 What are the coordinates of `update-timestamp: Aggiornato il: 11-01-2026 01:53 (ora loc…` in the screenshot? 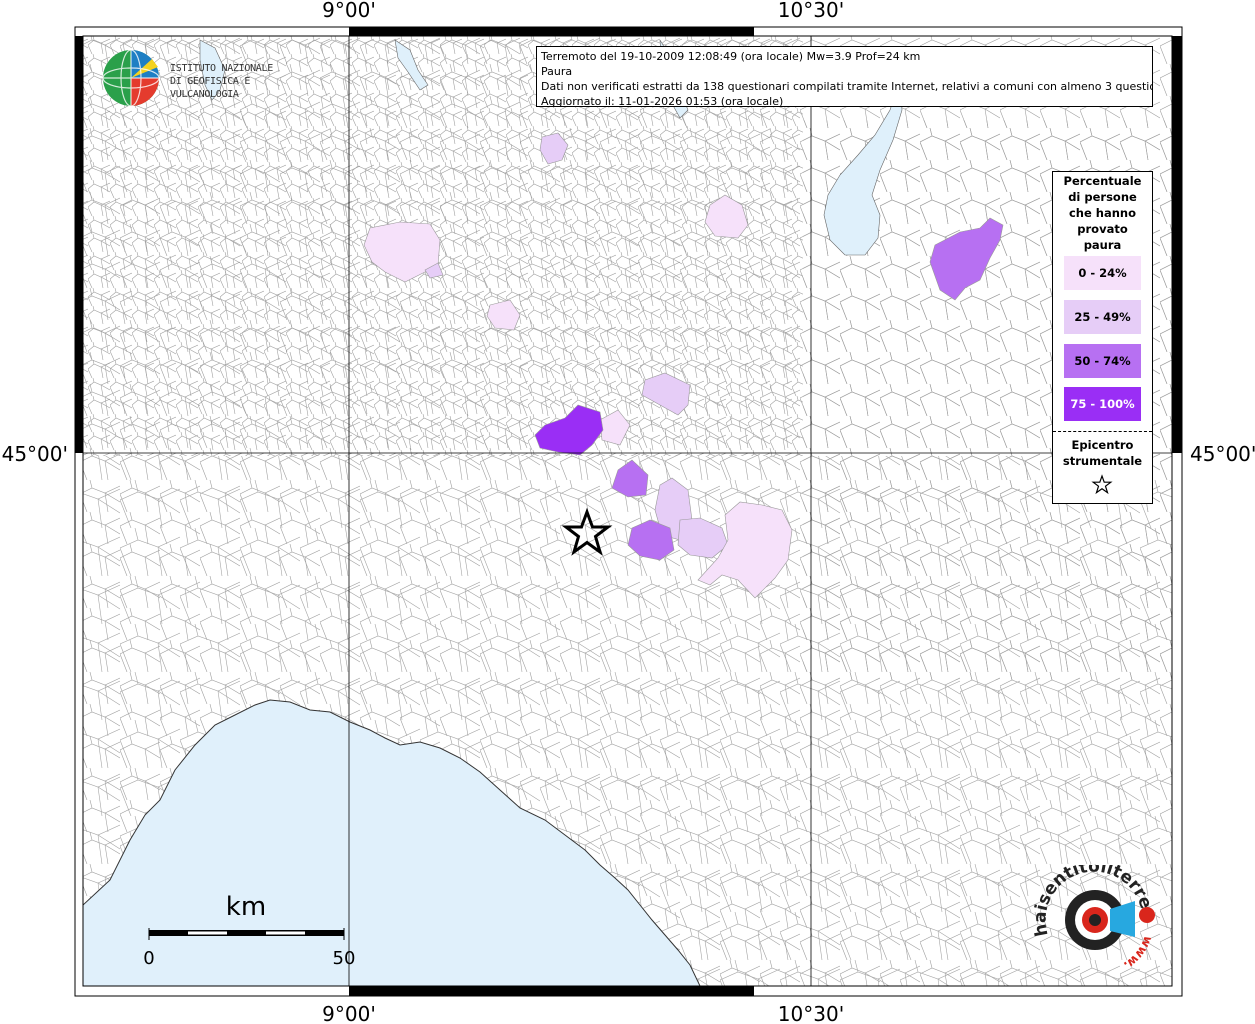 It's located at (662, 101).